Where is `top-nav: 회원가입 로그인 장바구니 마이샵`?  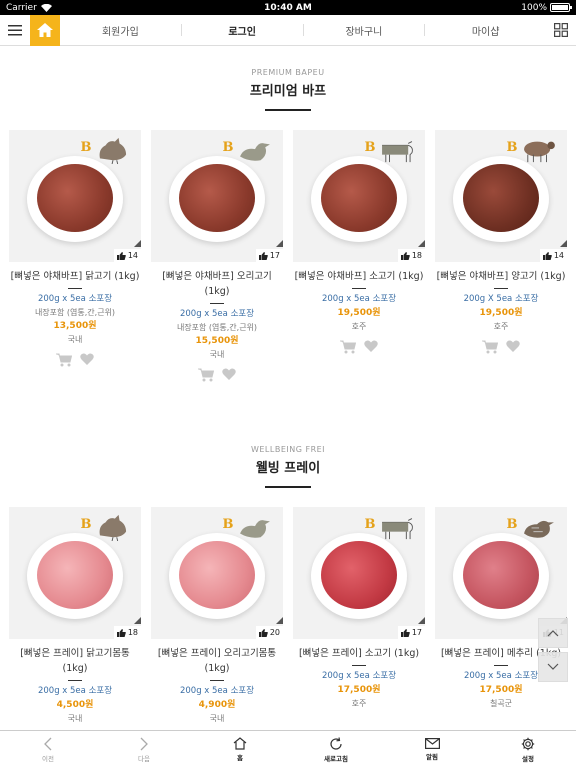 top-nav: 회원가입 로그인 장바구니 마이샵 is located at coordinates (288, 30).